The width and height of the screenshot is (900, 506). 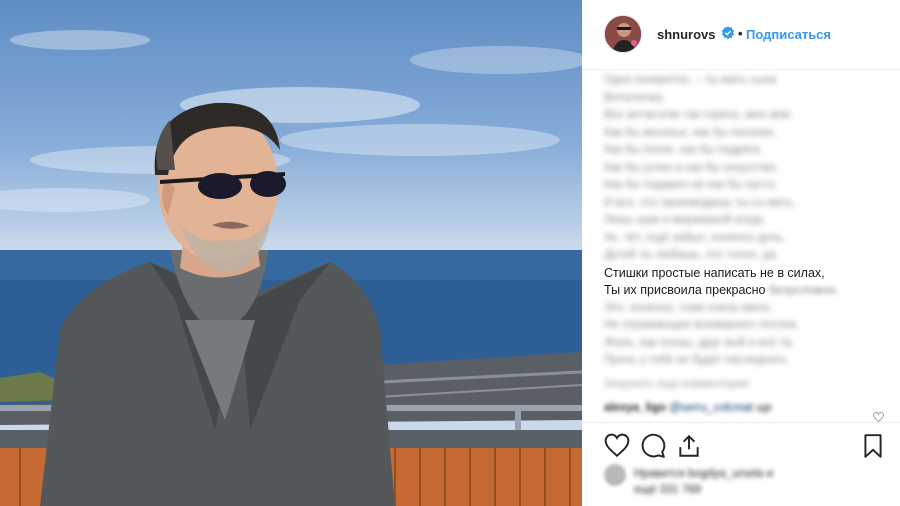 What do you see at coordinates (741, 442) in the screenshot?
I see `action-bar` at bounding box center [741, 442].